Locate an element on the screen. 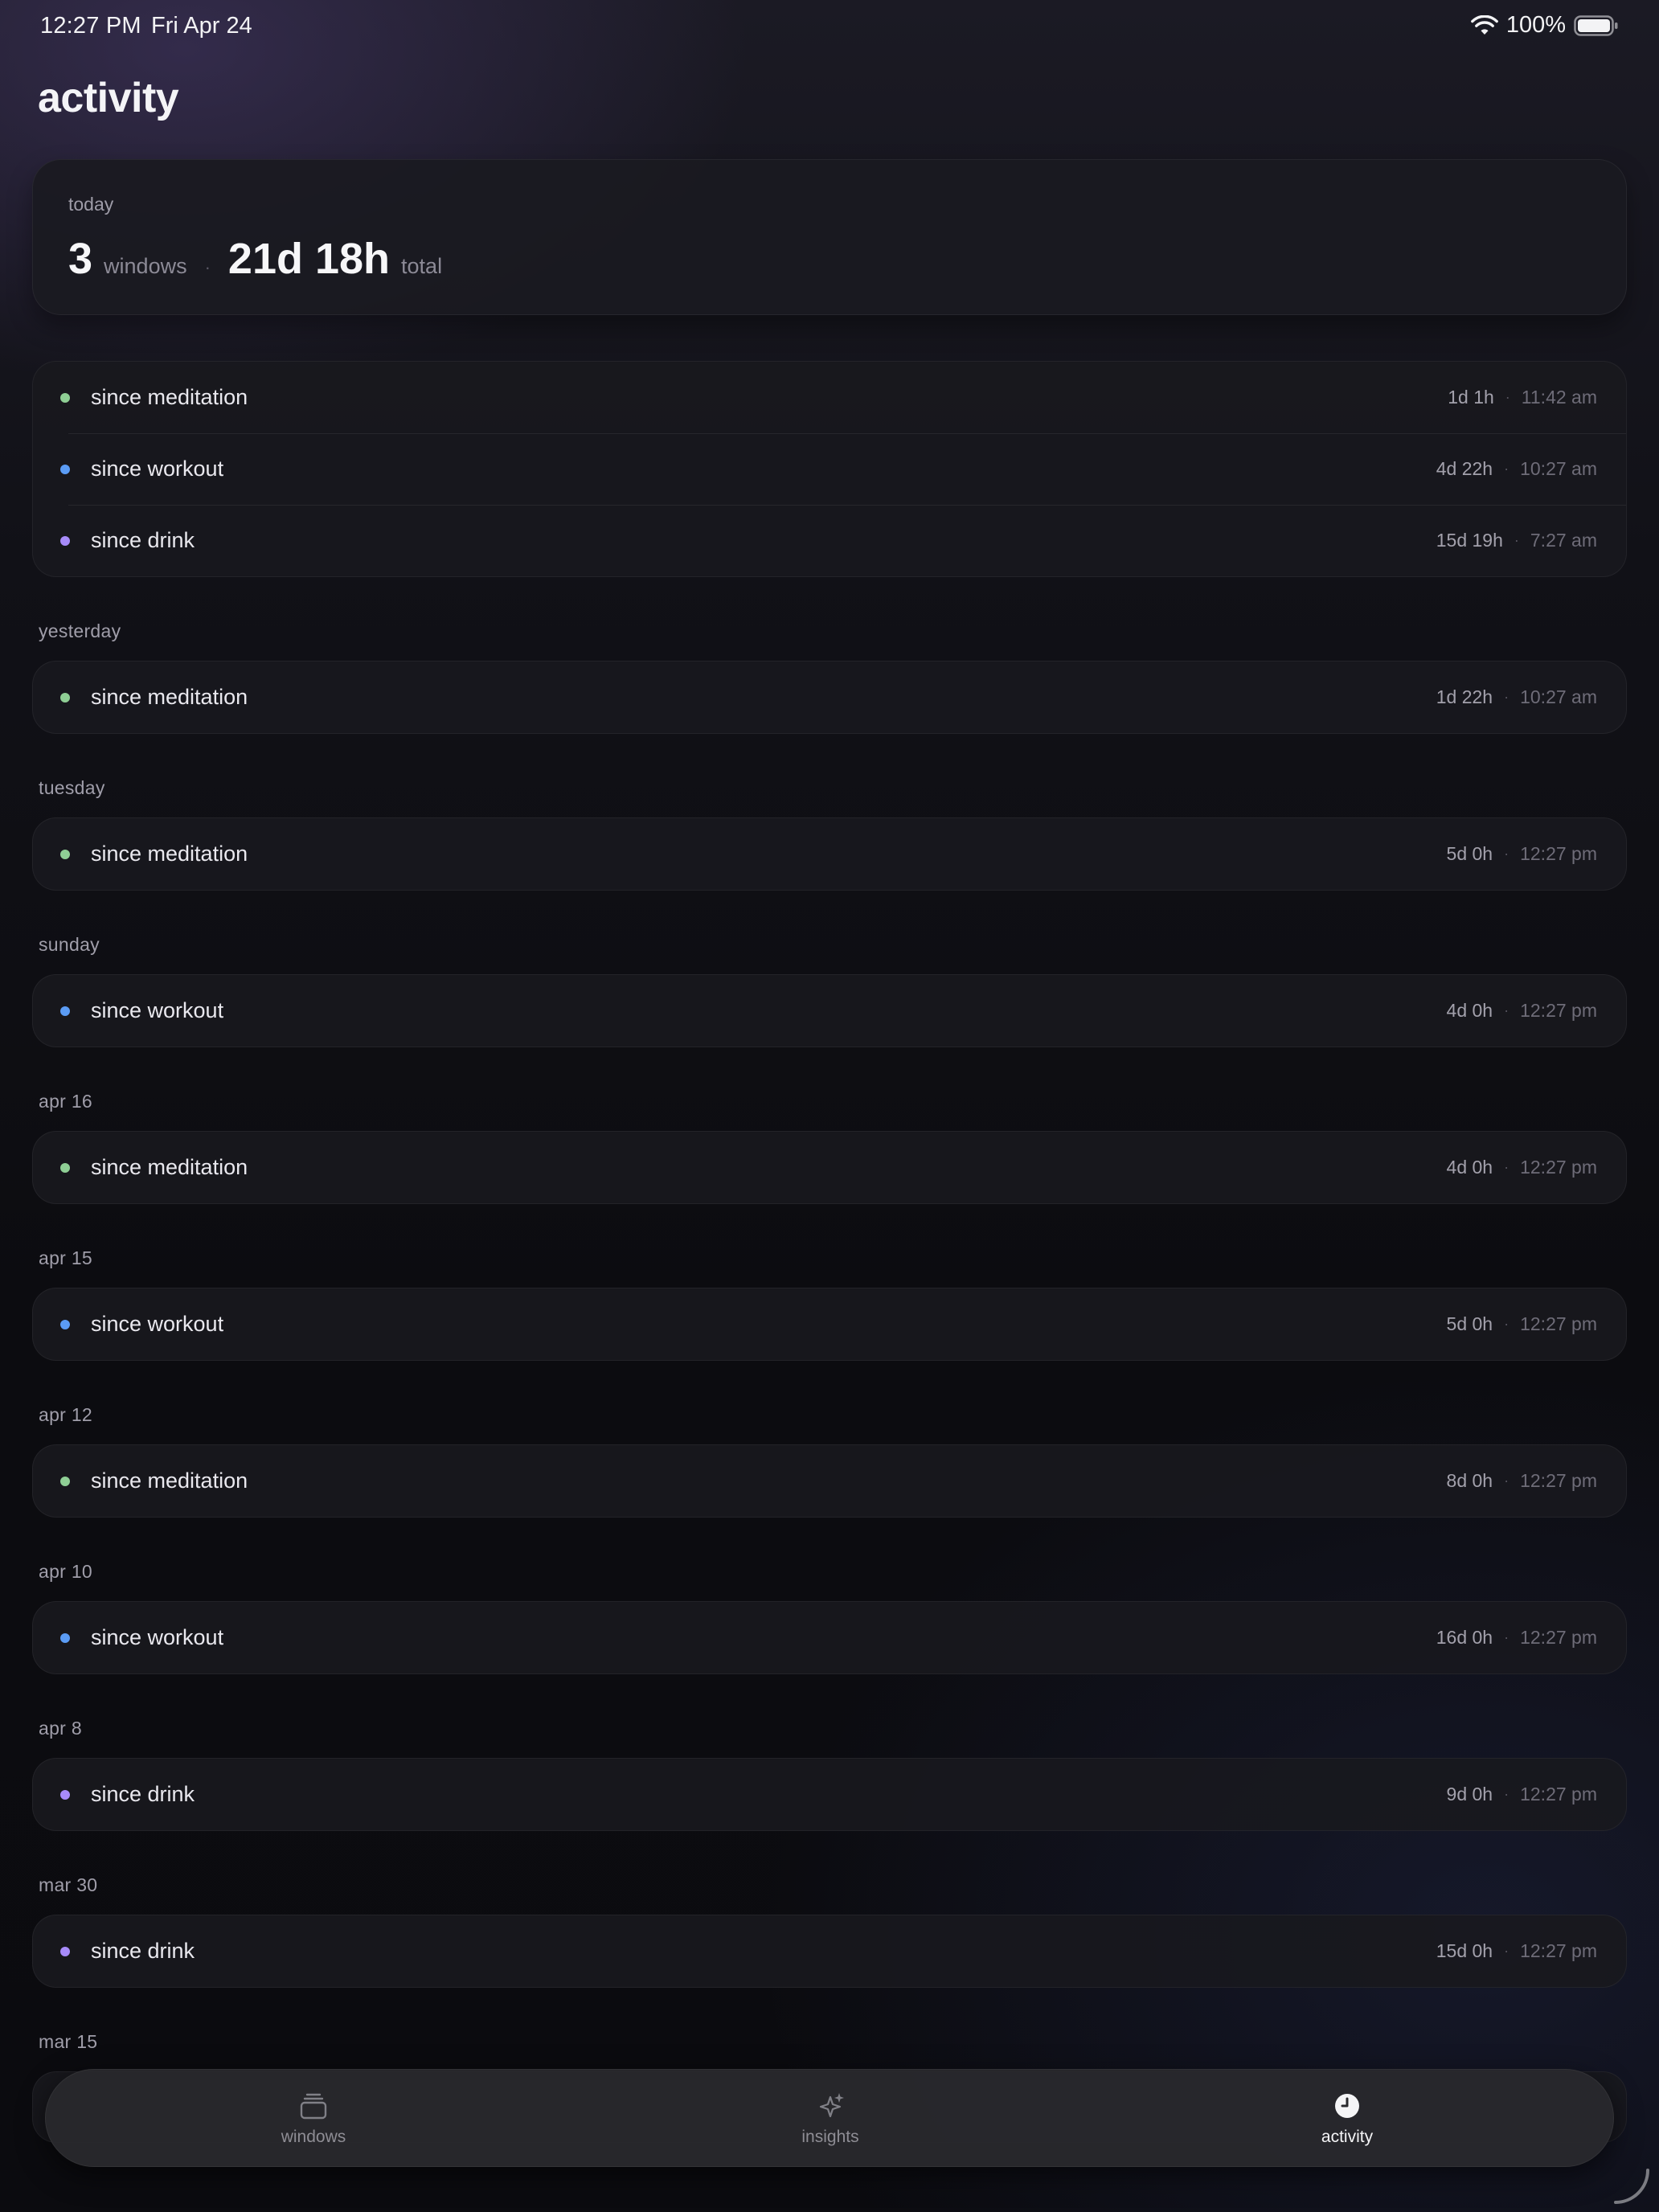  tab-bar: windows insights activity is located at coordinates (829, 2118).